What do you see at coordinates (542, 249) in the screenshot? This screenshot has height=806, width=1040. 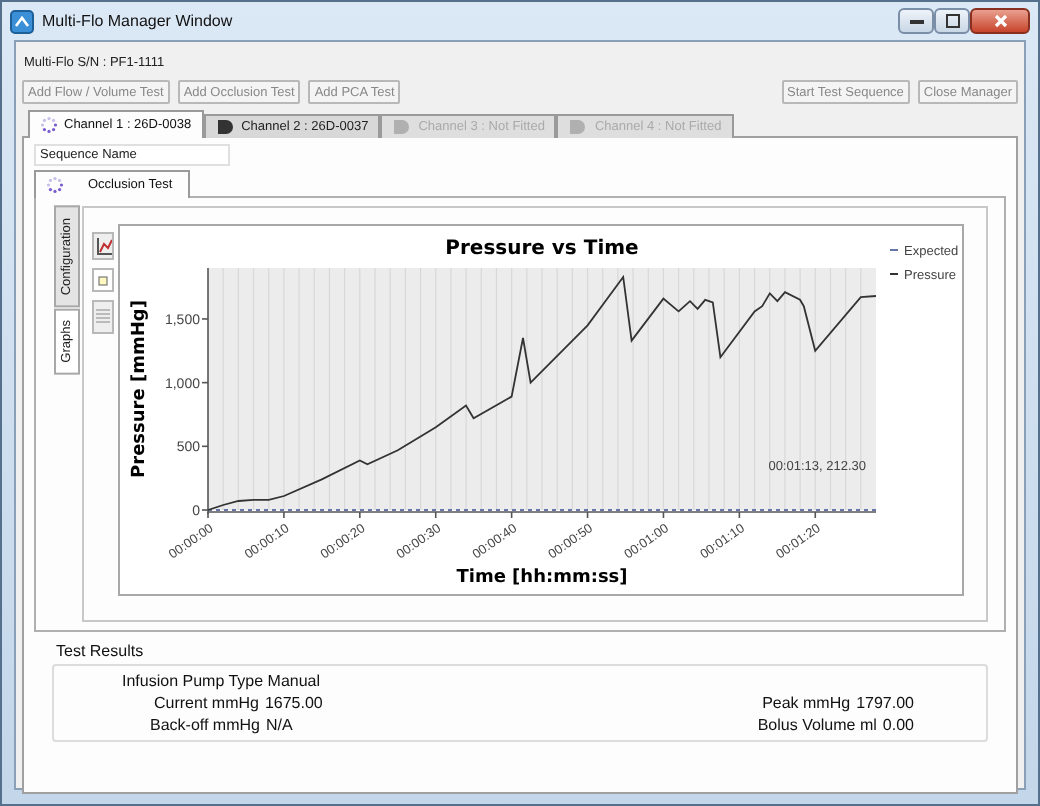 I see `chart-title: Pressure vs Time` at bounding box center [542, 249].